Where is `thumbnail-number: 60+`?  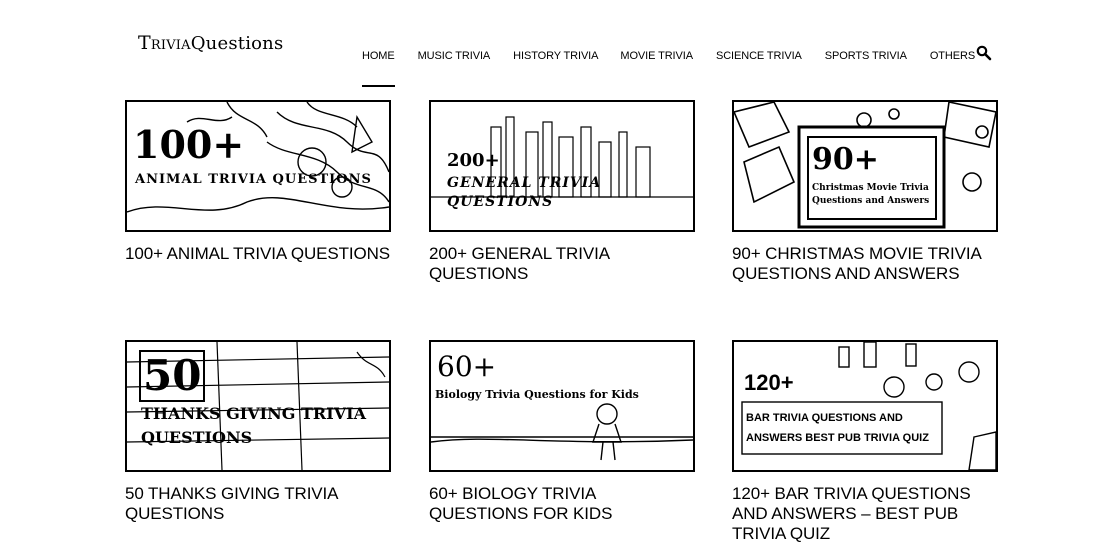
thumbnail-number: 60+ is located at coordinates (467, 366).